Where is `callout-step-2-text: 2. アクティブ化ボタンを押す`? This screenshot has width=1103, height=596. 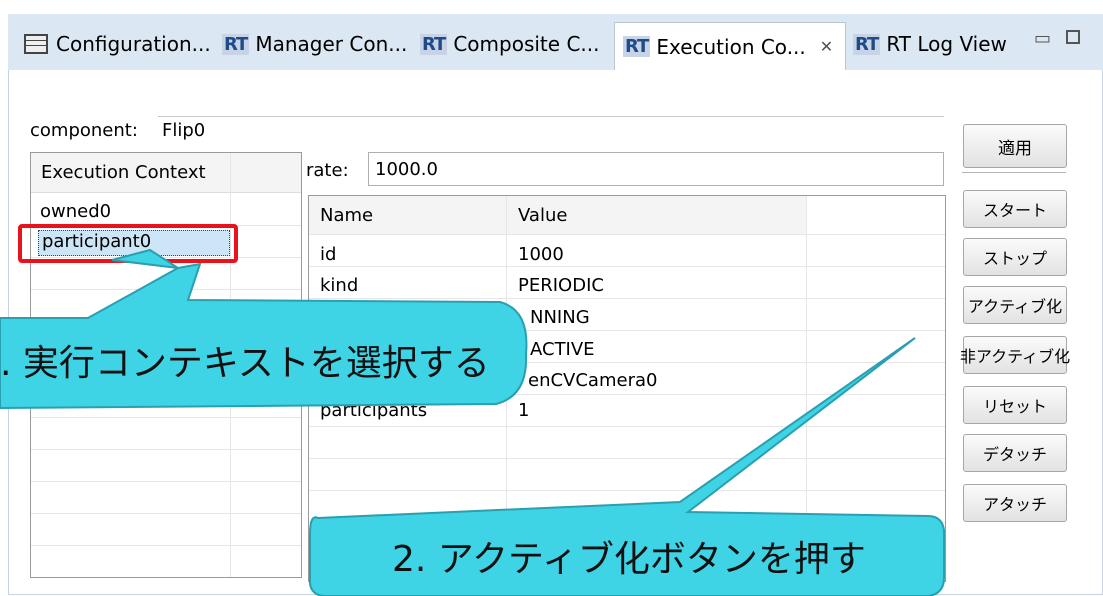
callout-step-2-text: 2. アクティブ化ボタンを押す is located at coordinates (629, 559).